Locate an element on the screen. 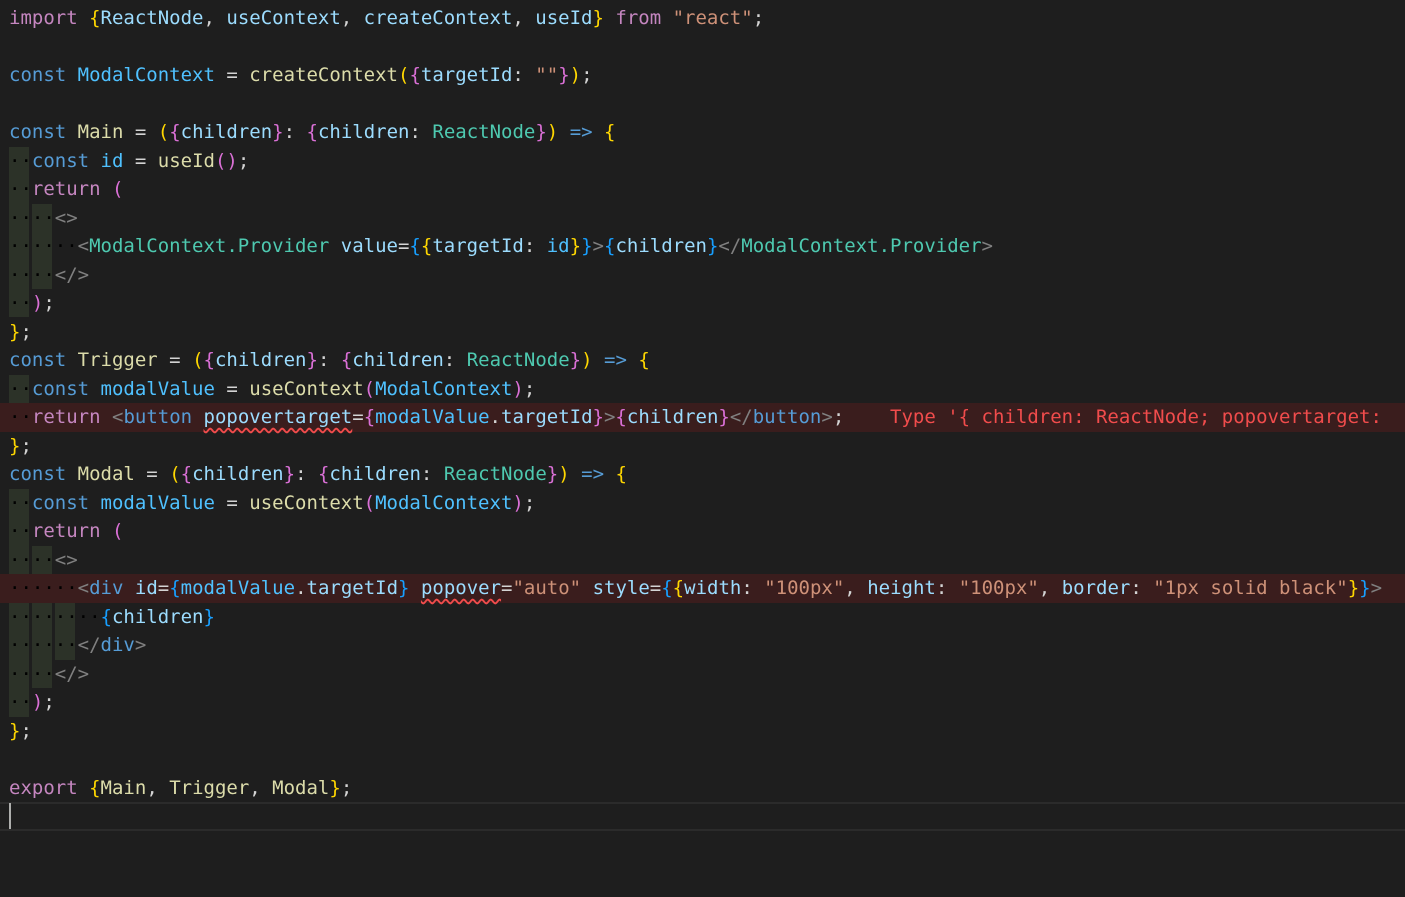 Image resolution: width=1405 pixels, height=897 pixels. code-token: Trigger is located at coordinates (209, 787).